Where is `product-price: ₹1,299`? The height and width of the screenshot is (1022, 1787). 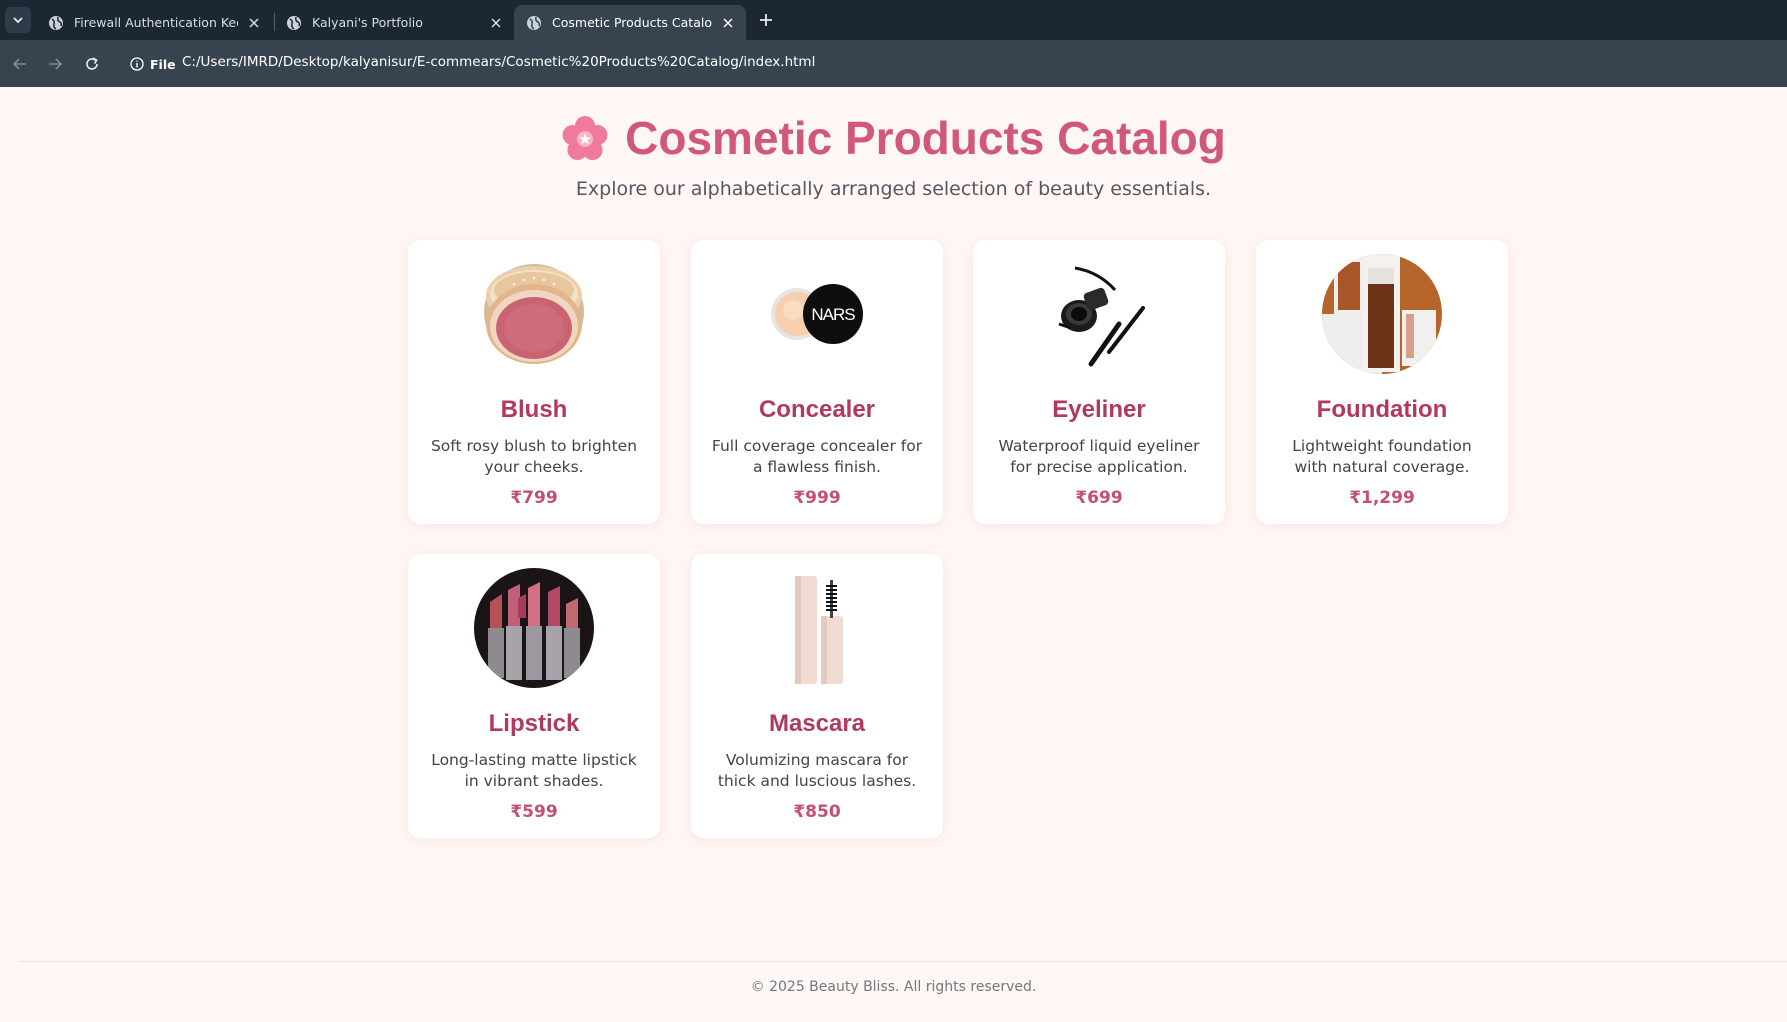
product-price: ₹1,299 is located at coordinates (1382, 498).